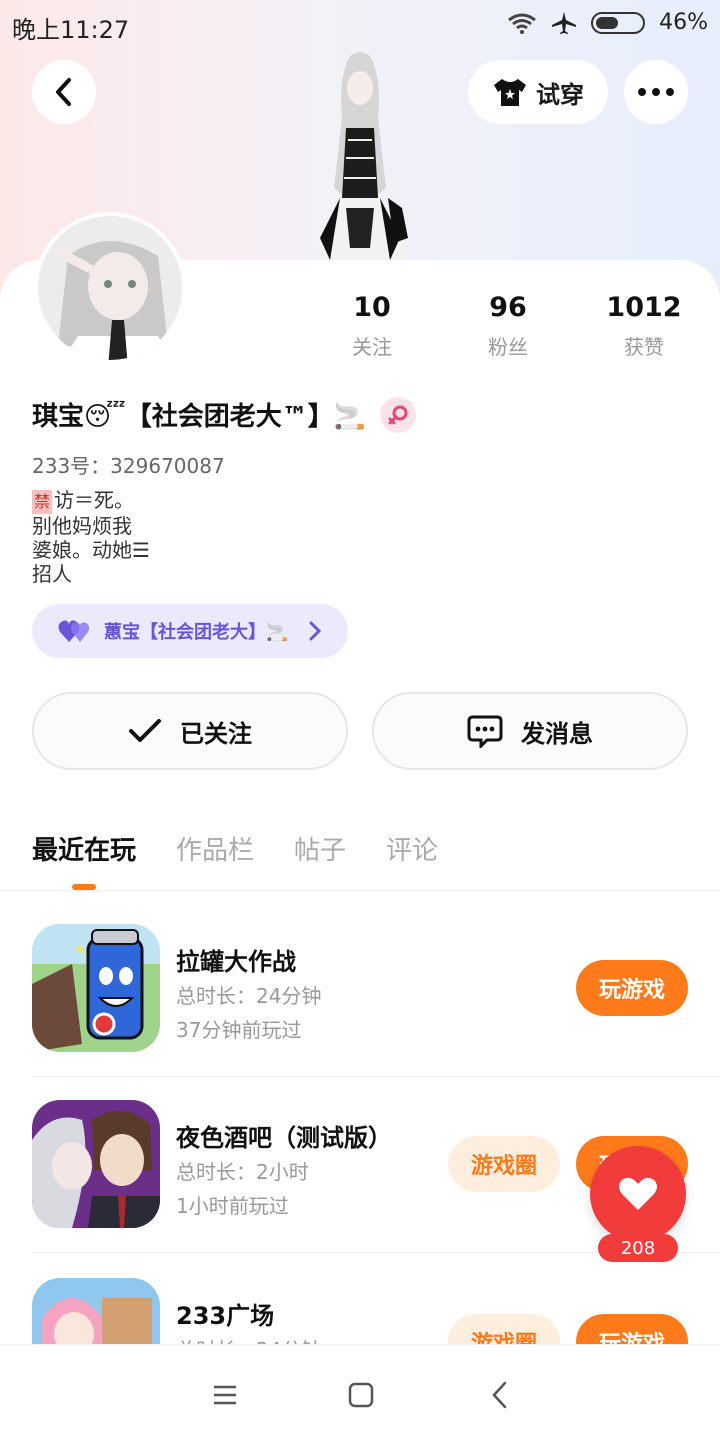 The width and height of the screenshot is (720, 1440). Describe the element at coordinates (557, 733) in the screenshot. I see `send-message-label: 发消息` at that location.